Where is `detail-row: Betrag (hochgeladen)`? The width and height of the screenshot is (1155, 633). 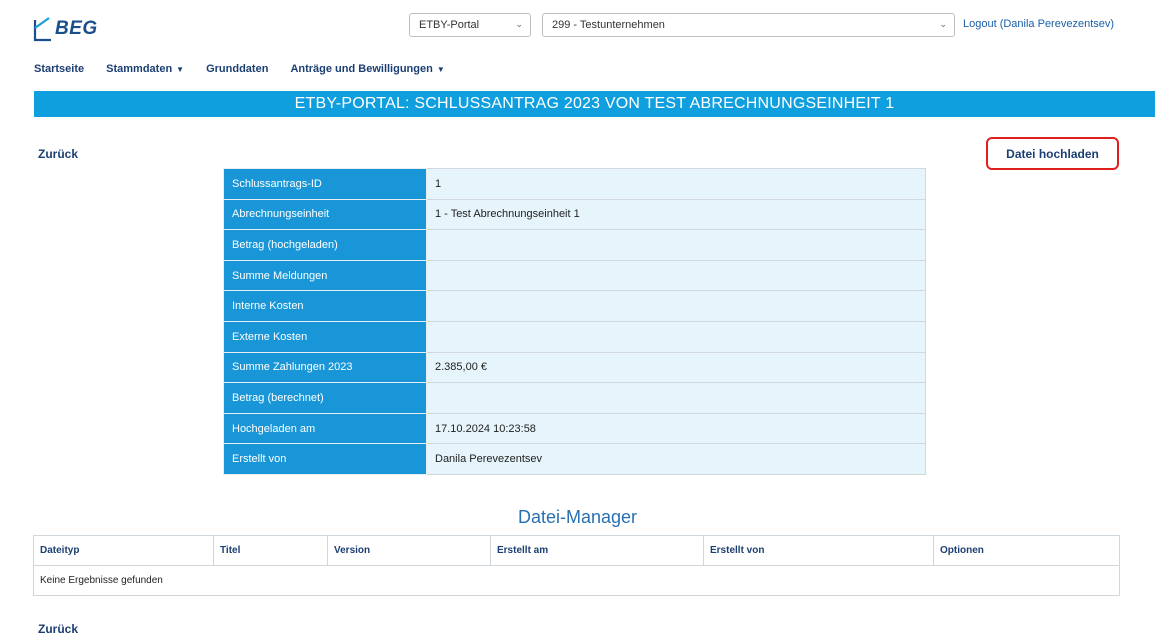 detail-row: Betrag (hochgeladen) is located at coordinates (574, 245).